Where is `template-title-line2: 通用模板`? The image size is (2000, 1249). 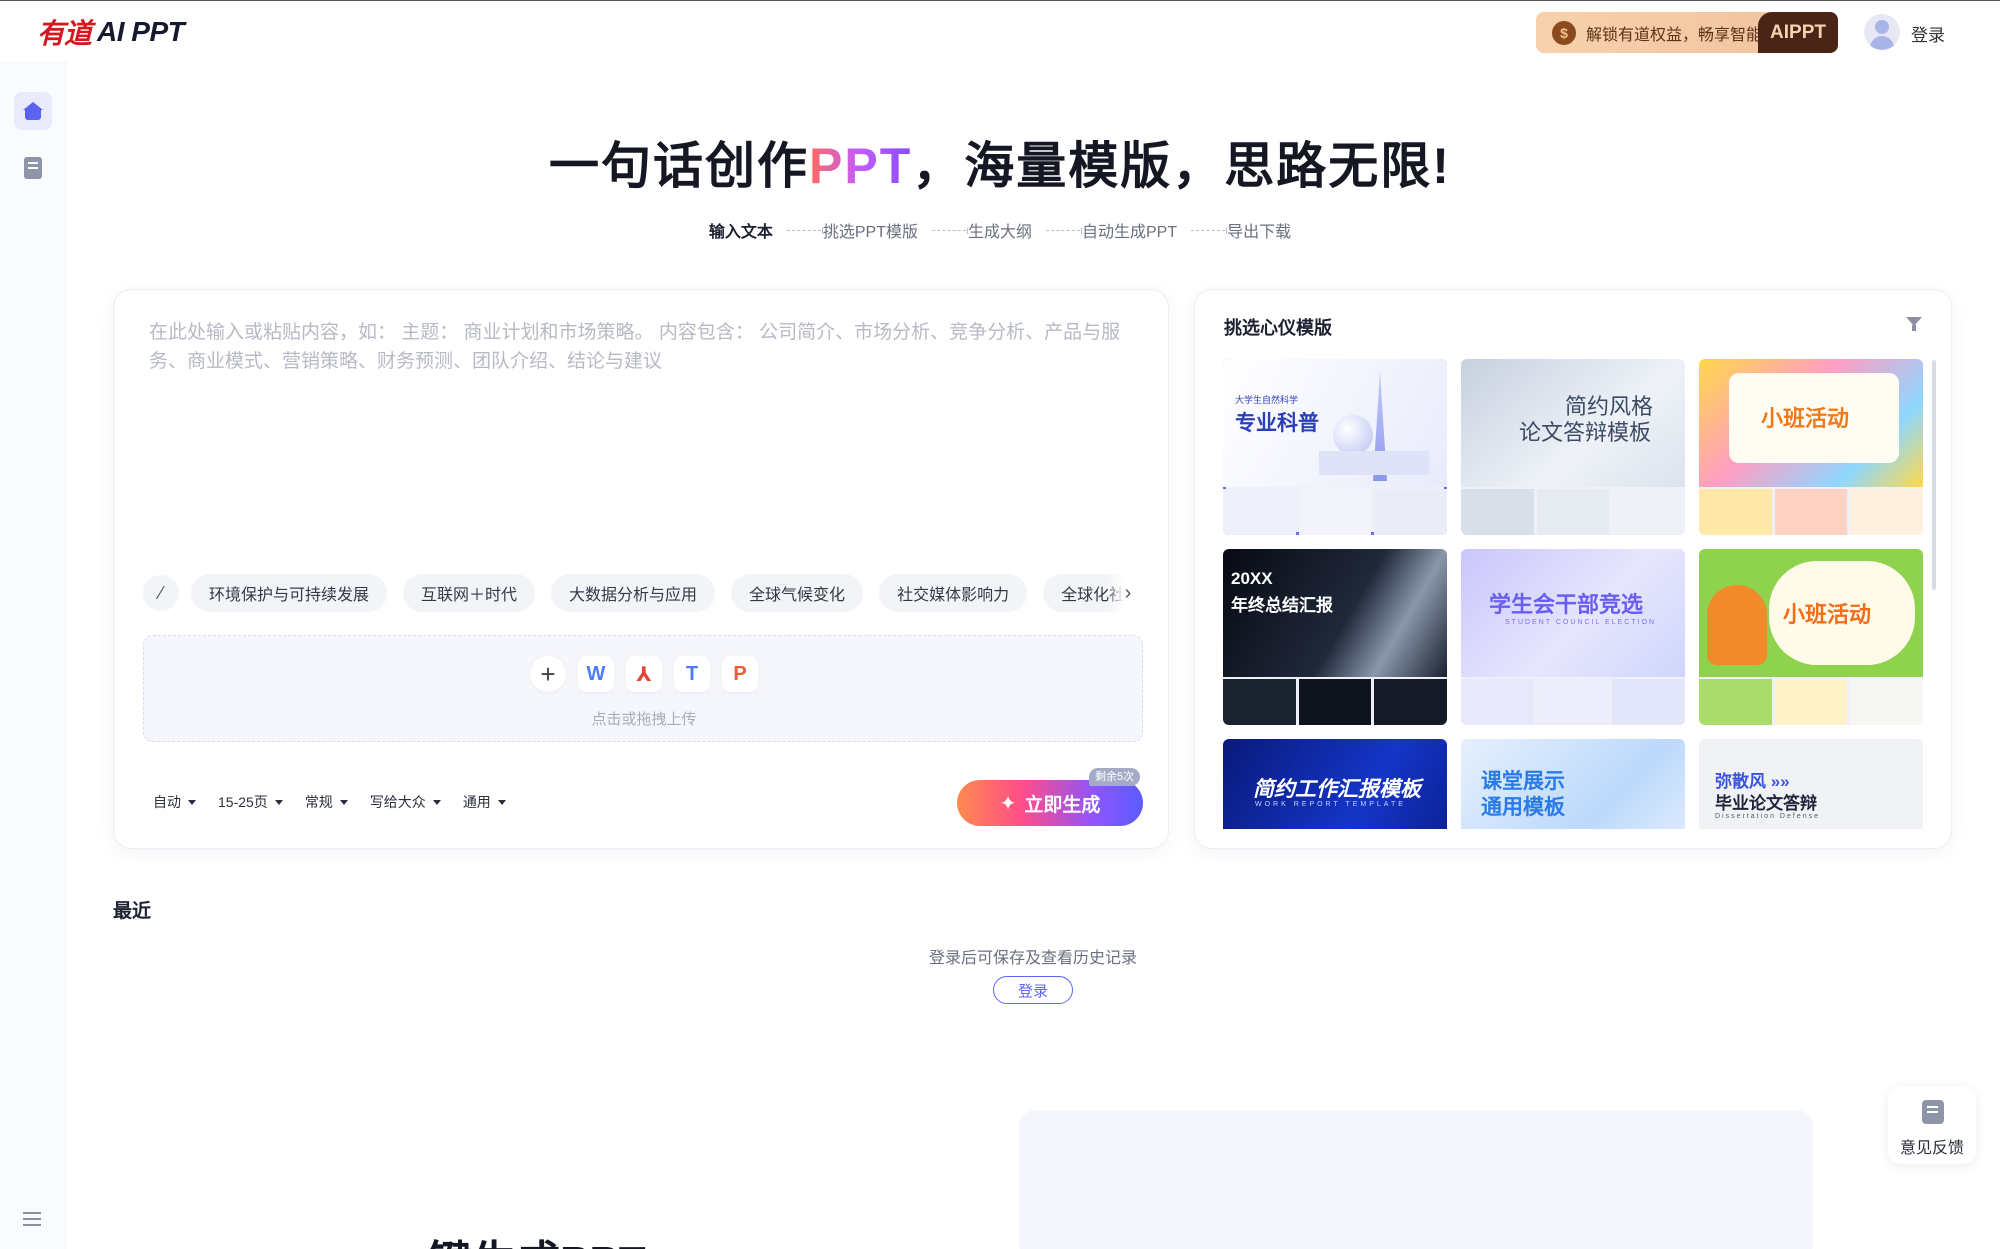
template-title-line2: 通用模板 is located at coordinates (1523, 807).